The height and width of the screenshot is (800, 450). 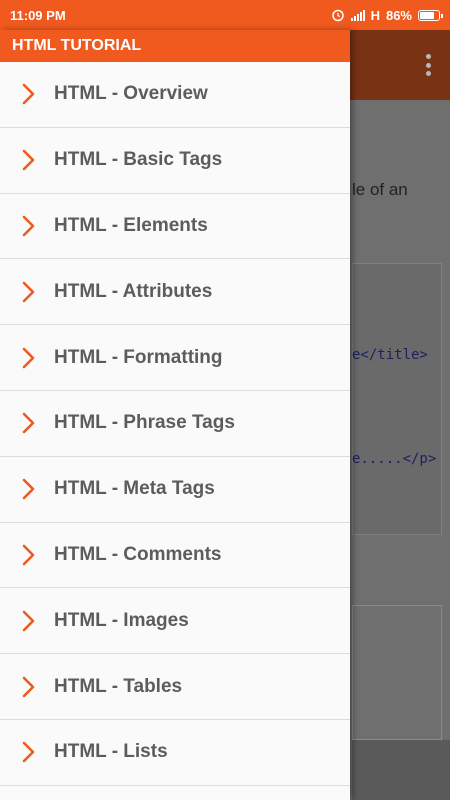 I want to click on menu-item: HTML - Meta Tags, so click(x=175, y=490).